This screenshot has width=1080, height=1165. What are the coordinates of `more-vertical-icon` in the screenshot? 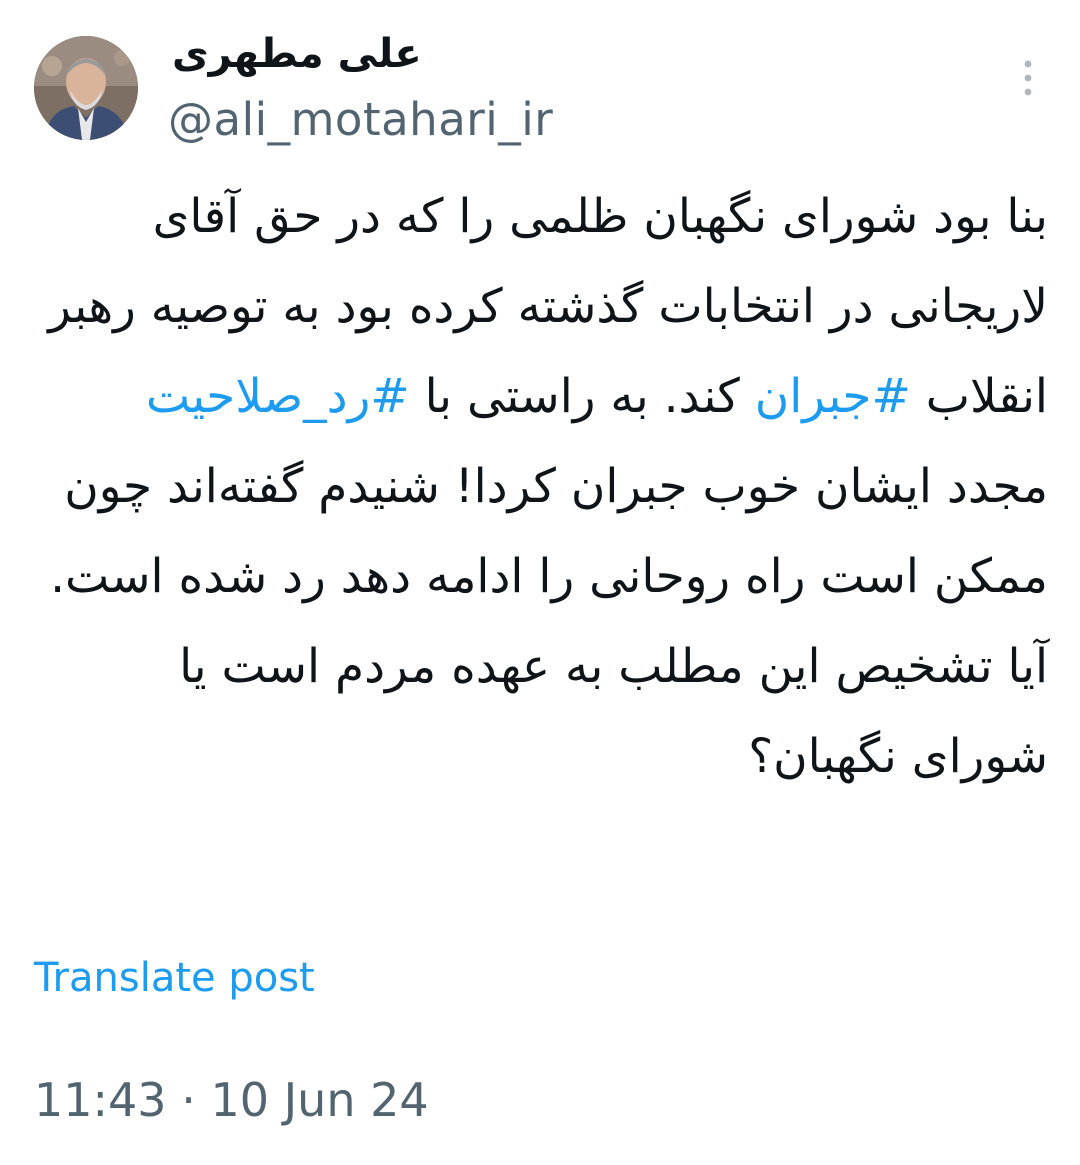 It's located at (1028, 78).